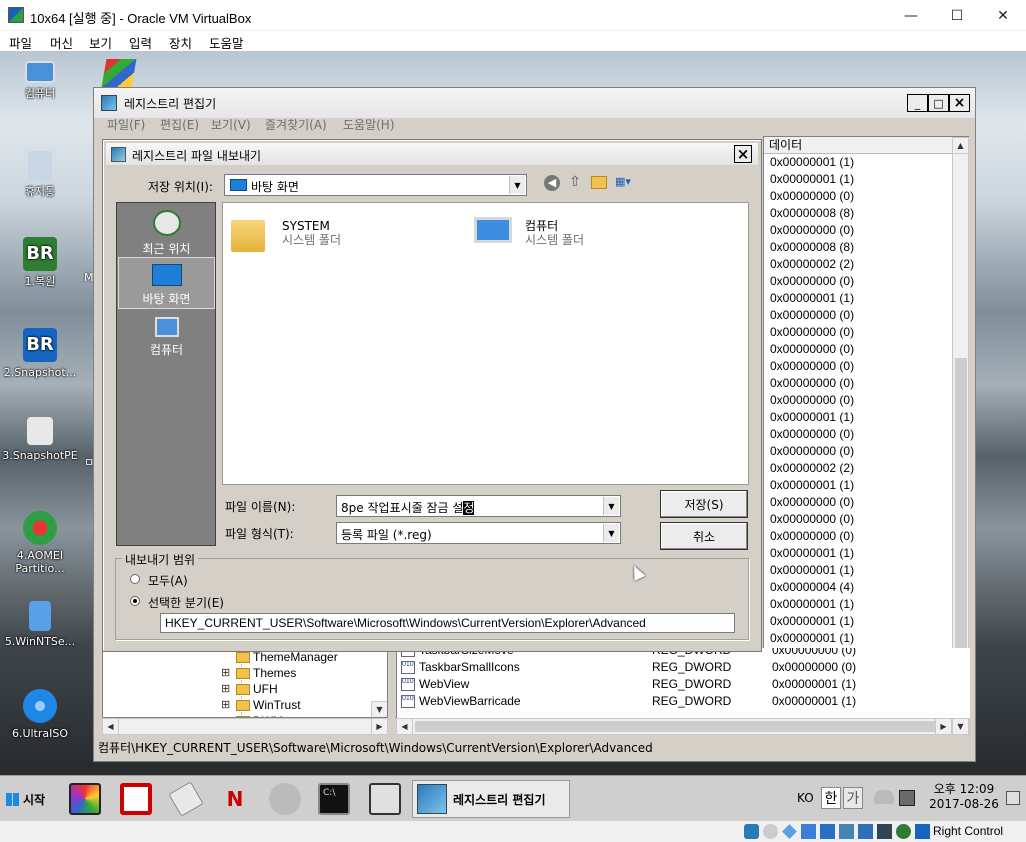 The width and height of the screenshot is (1026, 842). Describe the element at coordinates (186, 799) in the screenshot. I see `drive-icon` at that location.